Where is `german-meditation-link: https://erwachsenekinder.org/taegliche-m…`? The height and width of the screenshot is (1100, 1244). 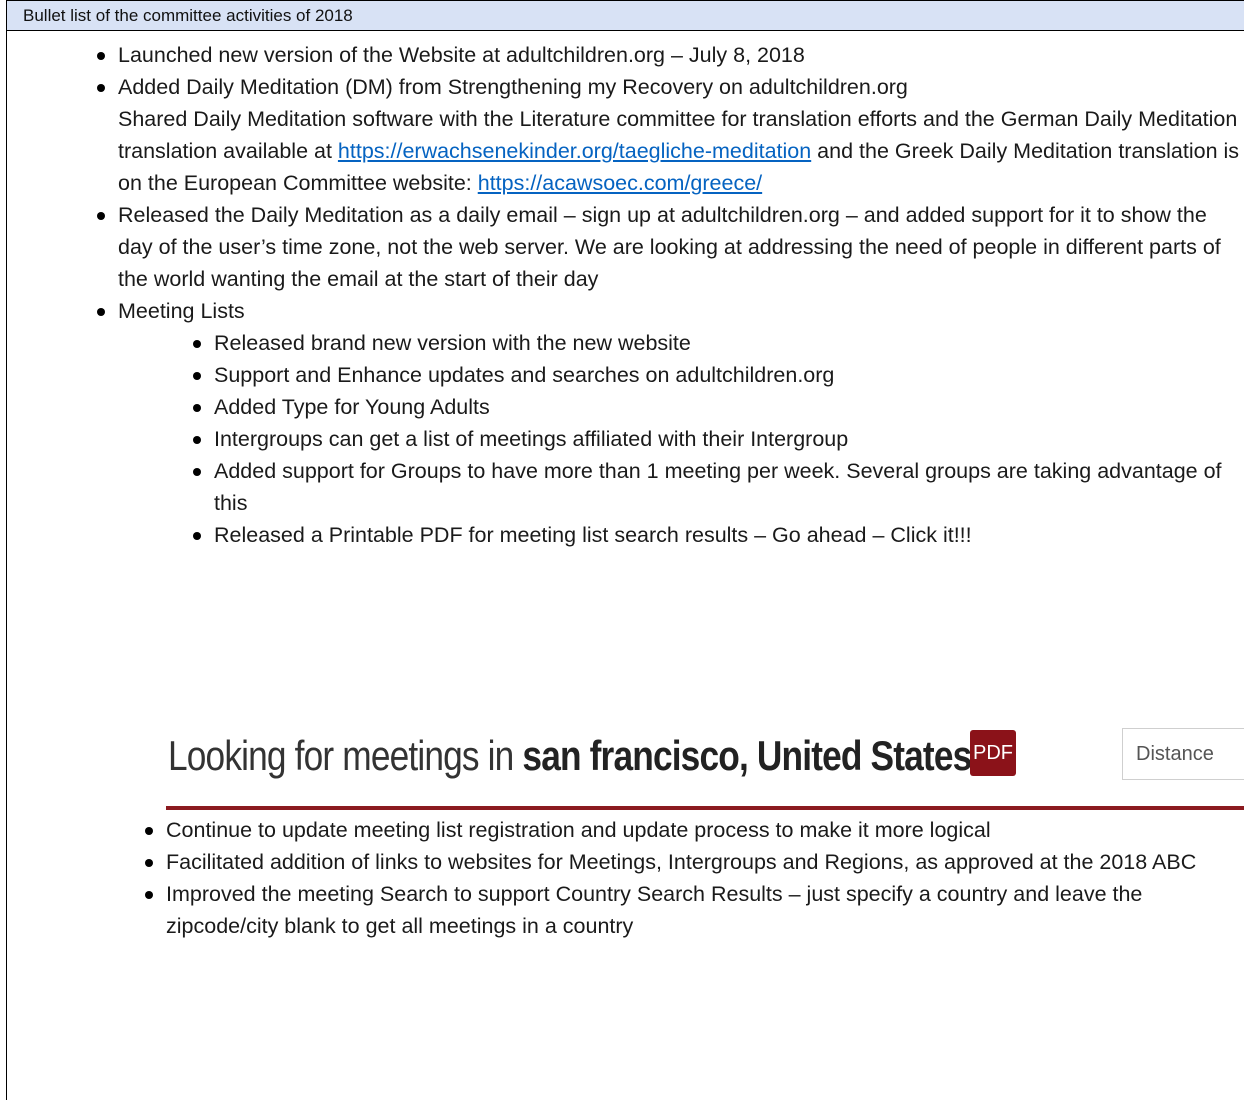 german-meditation-link: https://erwachsenekinder.org/taegliche-m… is located at coordinates (574, 151).